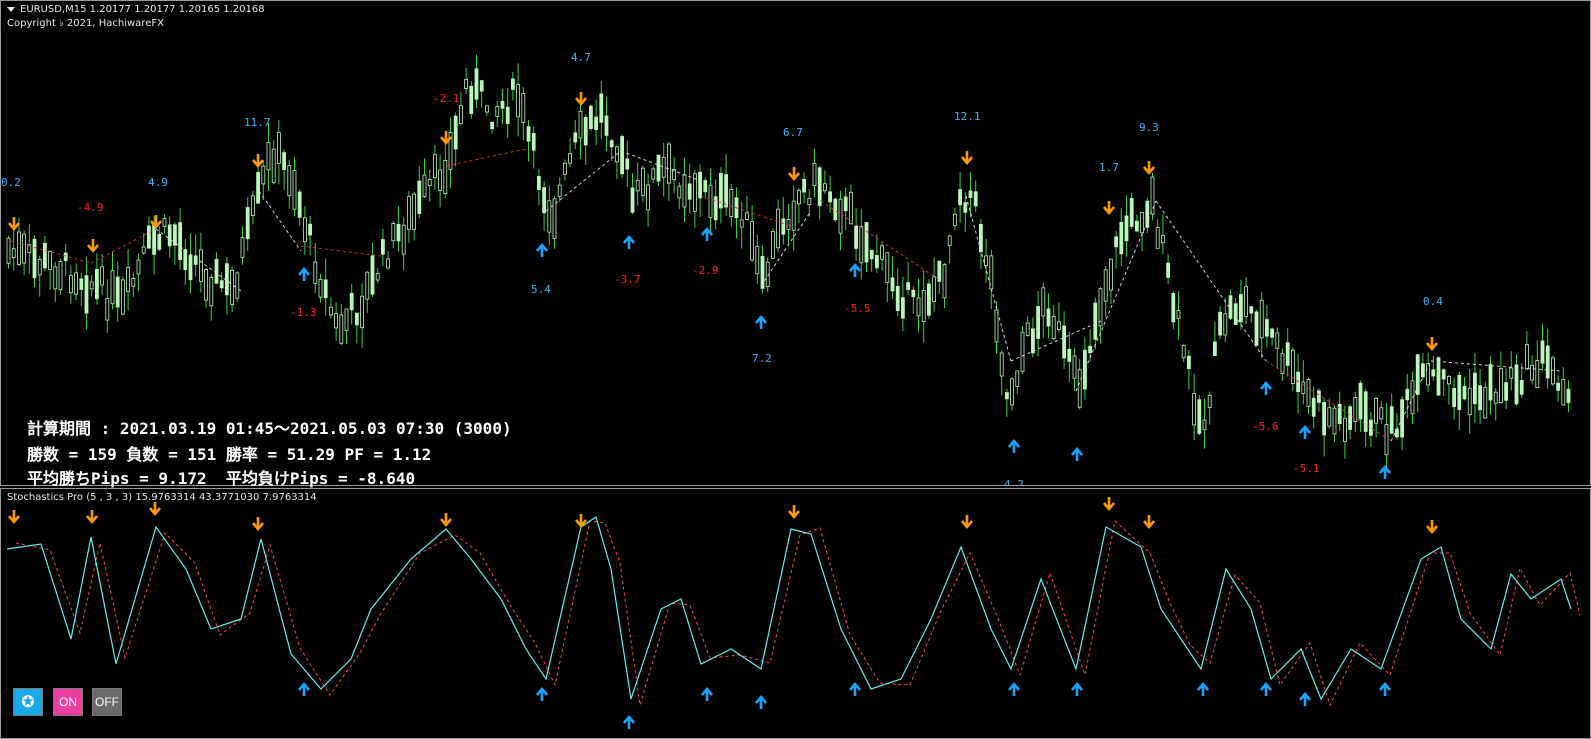 This screenshot has height=739, width=1591. I want to click on loss-pips-label: -5.6, so click(1265, 426).